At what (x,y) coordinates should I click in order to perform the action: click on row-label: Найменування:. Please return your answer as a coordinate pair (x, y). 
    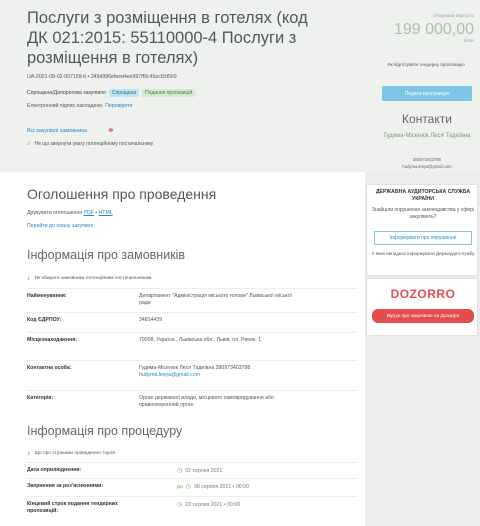
    Looking at the image, I should click on (47, 296).